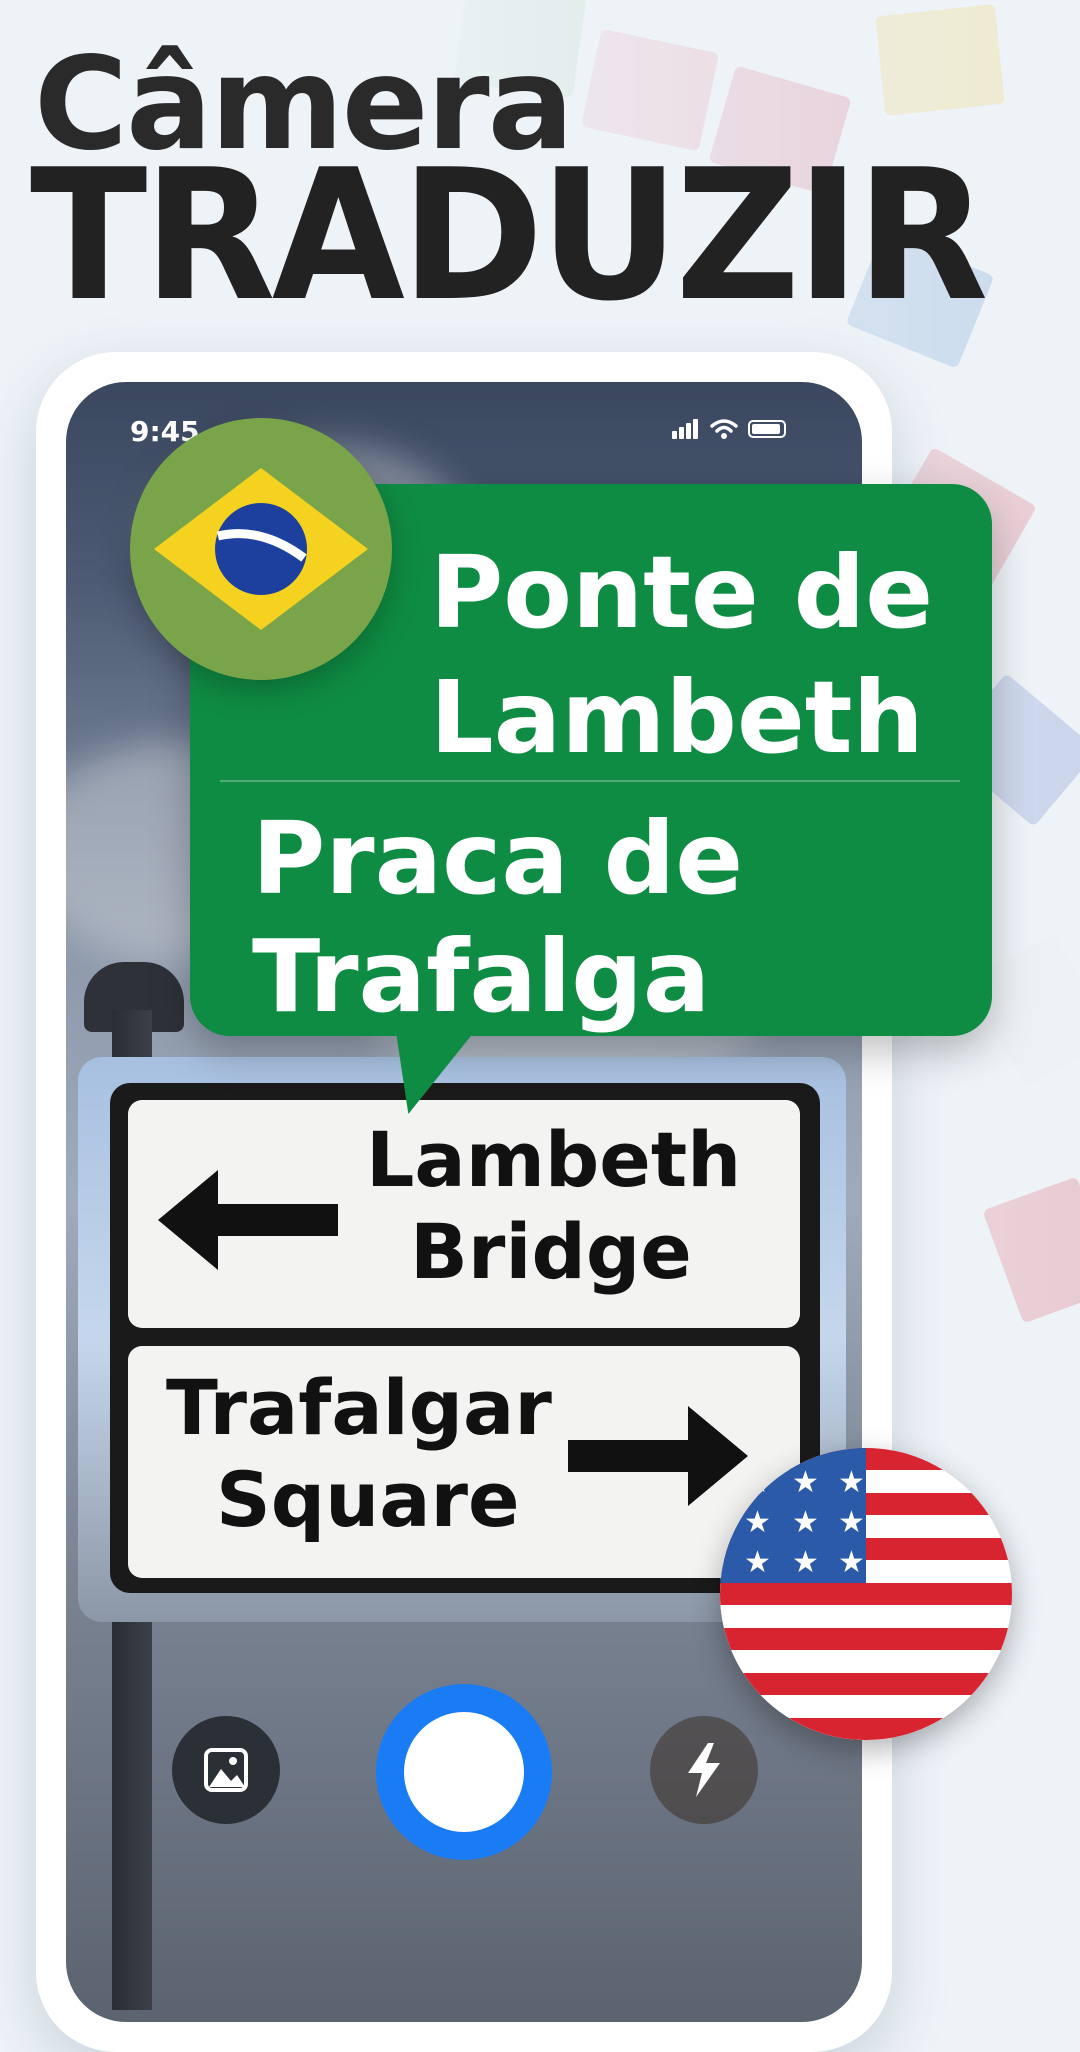  Describe the element at coordinates (551, 1251) in the screenshot. I see `sign-text-bridge: Bridge` at that location.